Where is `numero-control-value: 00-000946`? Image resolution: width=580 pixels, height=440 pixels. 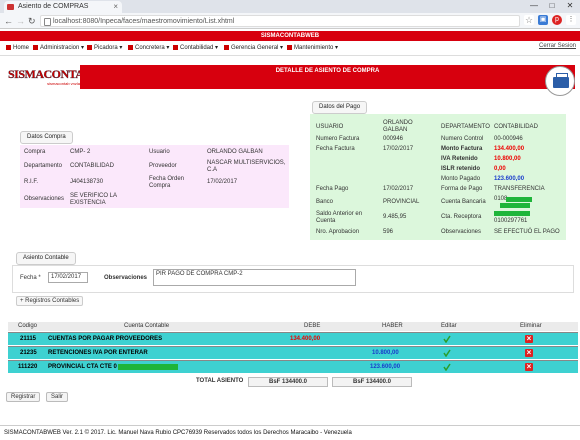
numero-control-value: 00-000946 is located at coordinates (508, 139).